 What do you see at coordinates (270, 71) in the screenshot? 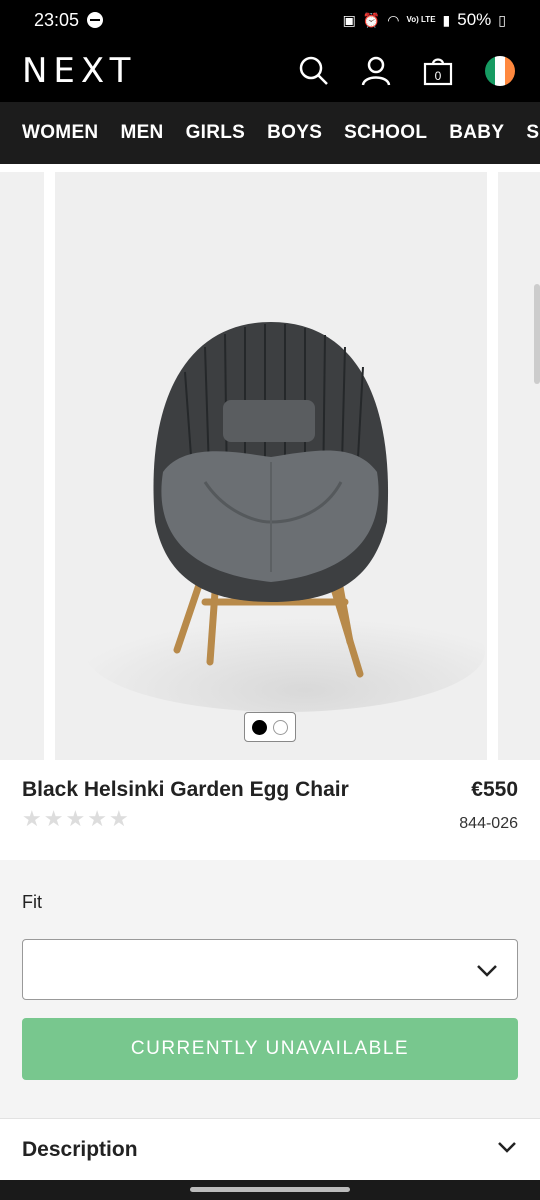
I see `site-header: NEXT 0` at bounding box center [270, 71].